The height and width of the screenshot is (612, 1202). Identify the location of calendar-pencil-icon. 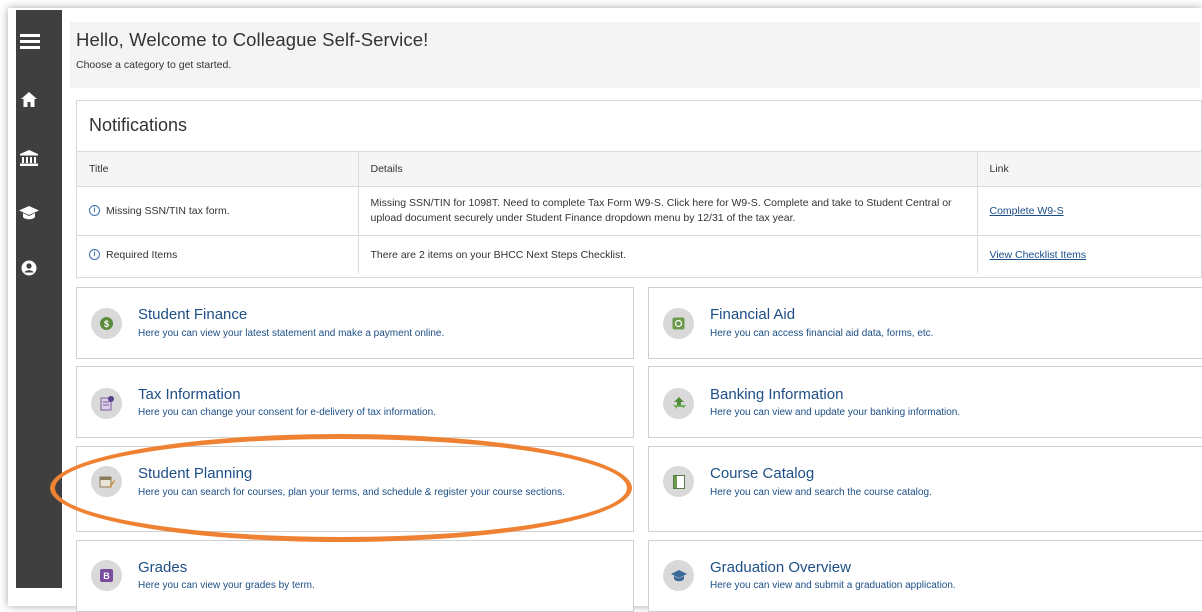
(106, 481).